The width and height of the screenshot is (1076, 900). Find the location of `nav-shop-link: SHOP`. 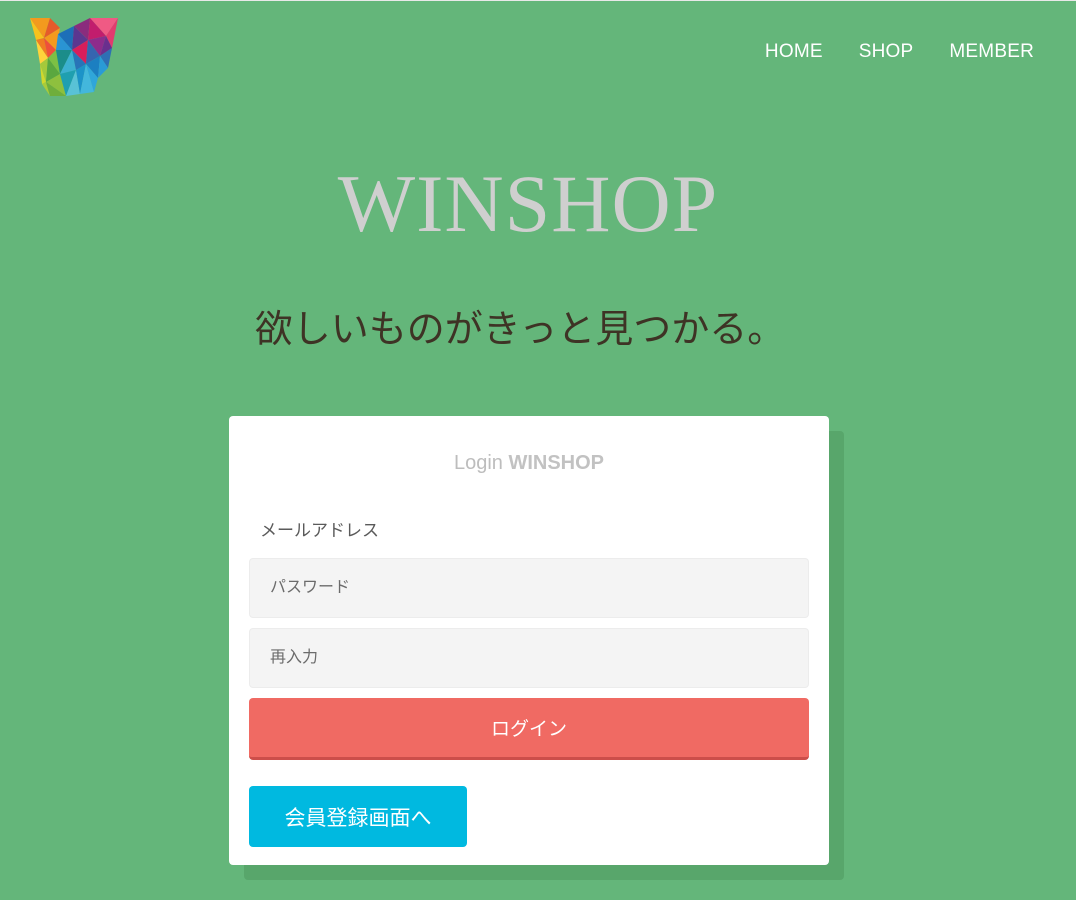

nav-shop-link: SHOP is located at coordinates (886, 52).